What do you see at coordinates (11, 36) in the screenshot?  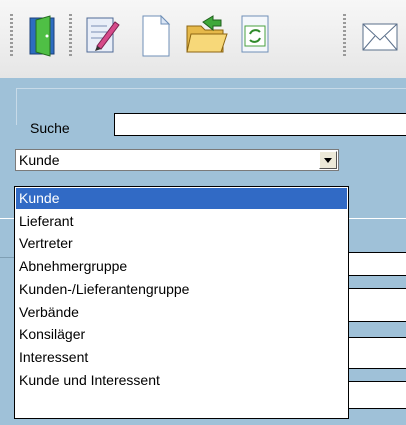 I see `toolbar-grip` at bounding box center [11, 36].